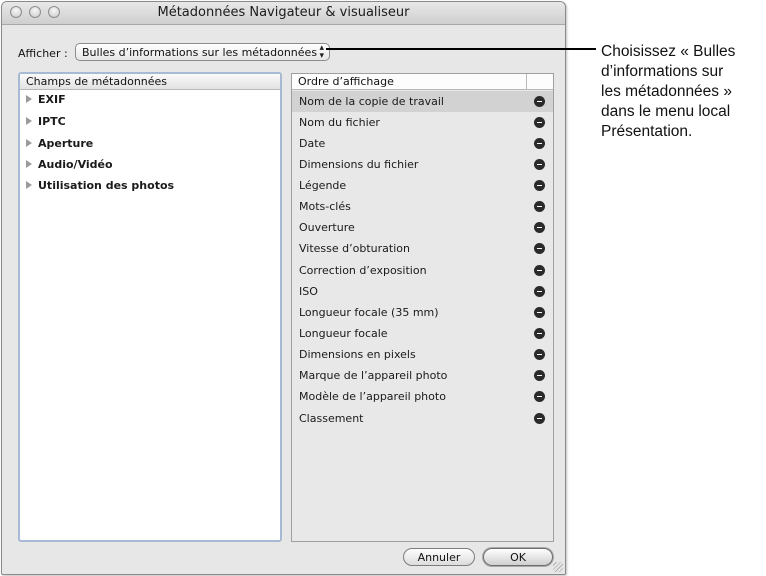 Image resolution: width=766 pixels, height=576 pixels. I want to click on field-group-label: Utilisation des photos, so click(106, 185).